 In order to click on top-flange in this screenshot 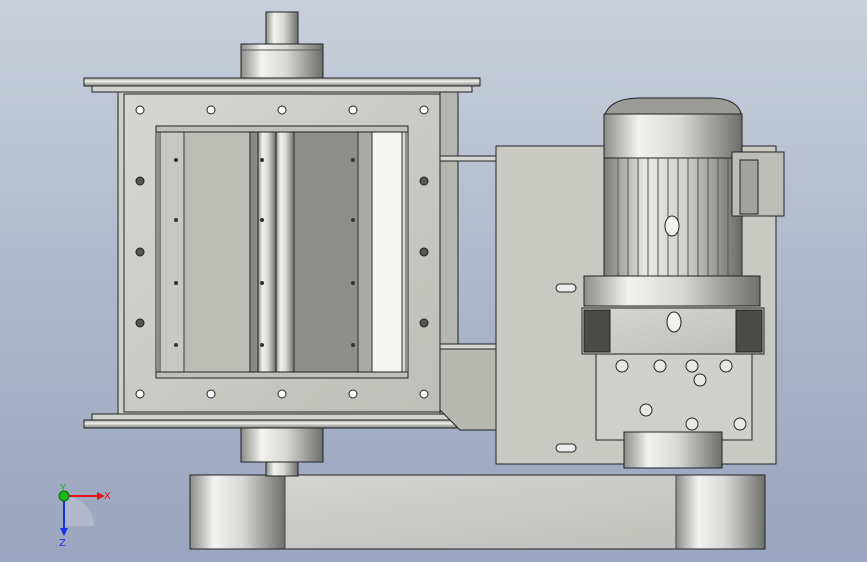, I will do `click(282, 85)`.